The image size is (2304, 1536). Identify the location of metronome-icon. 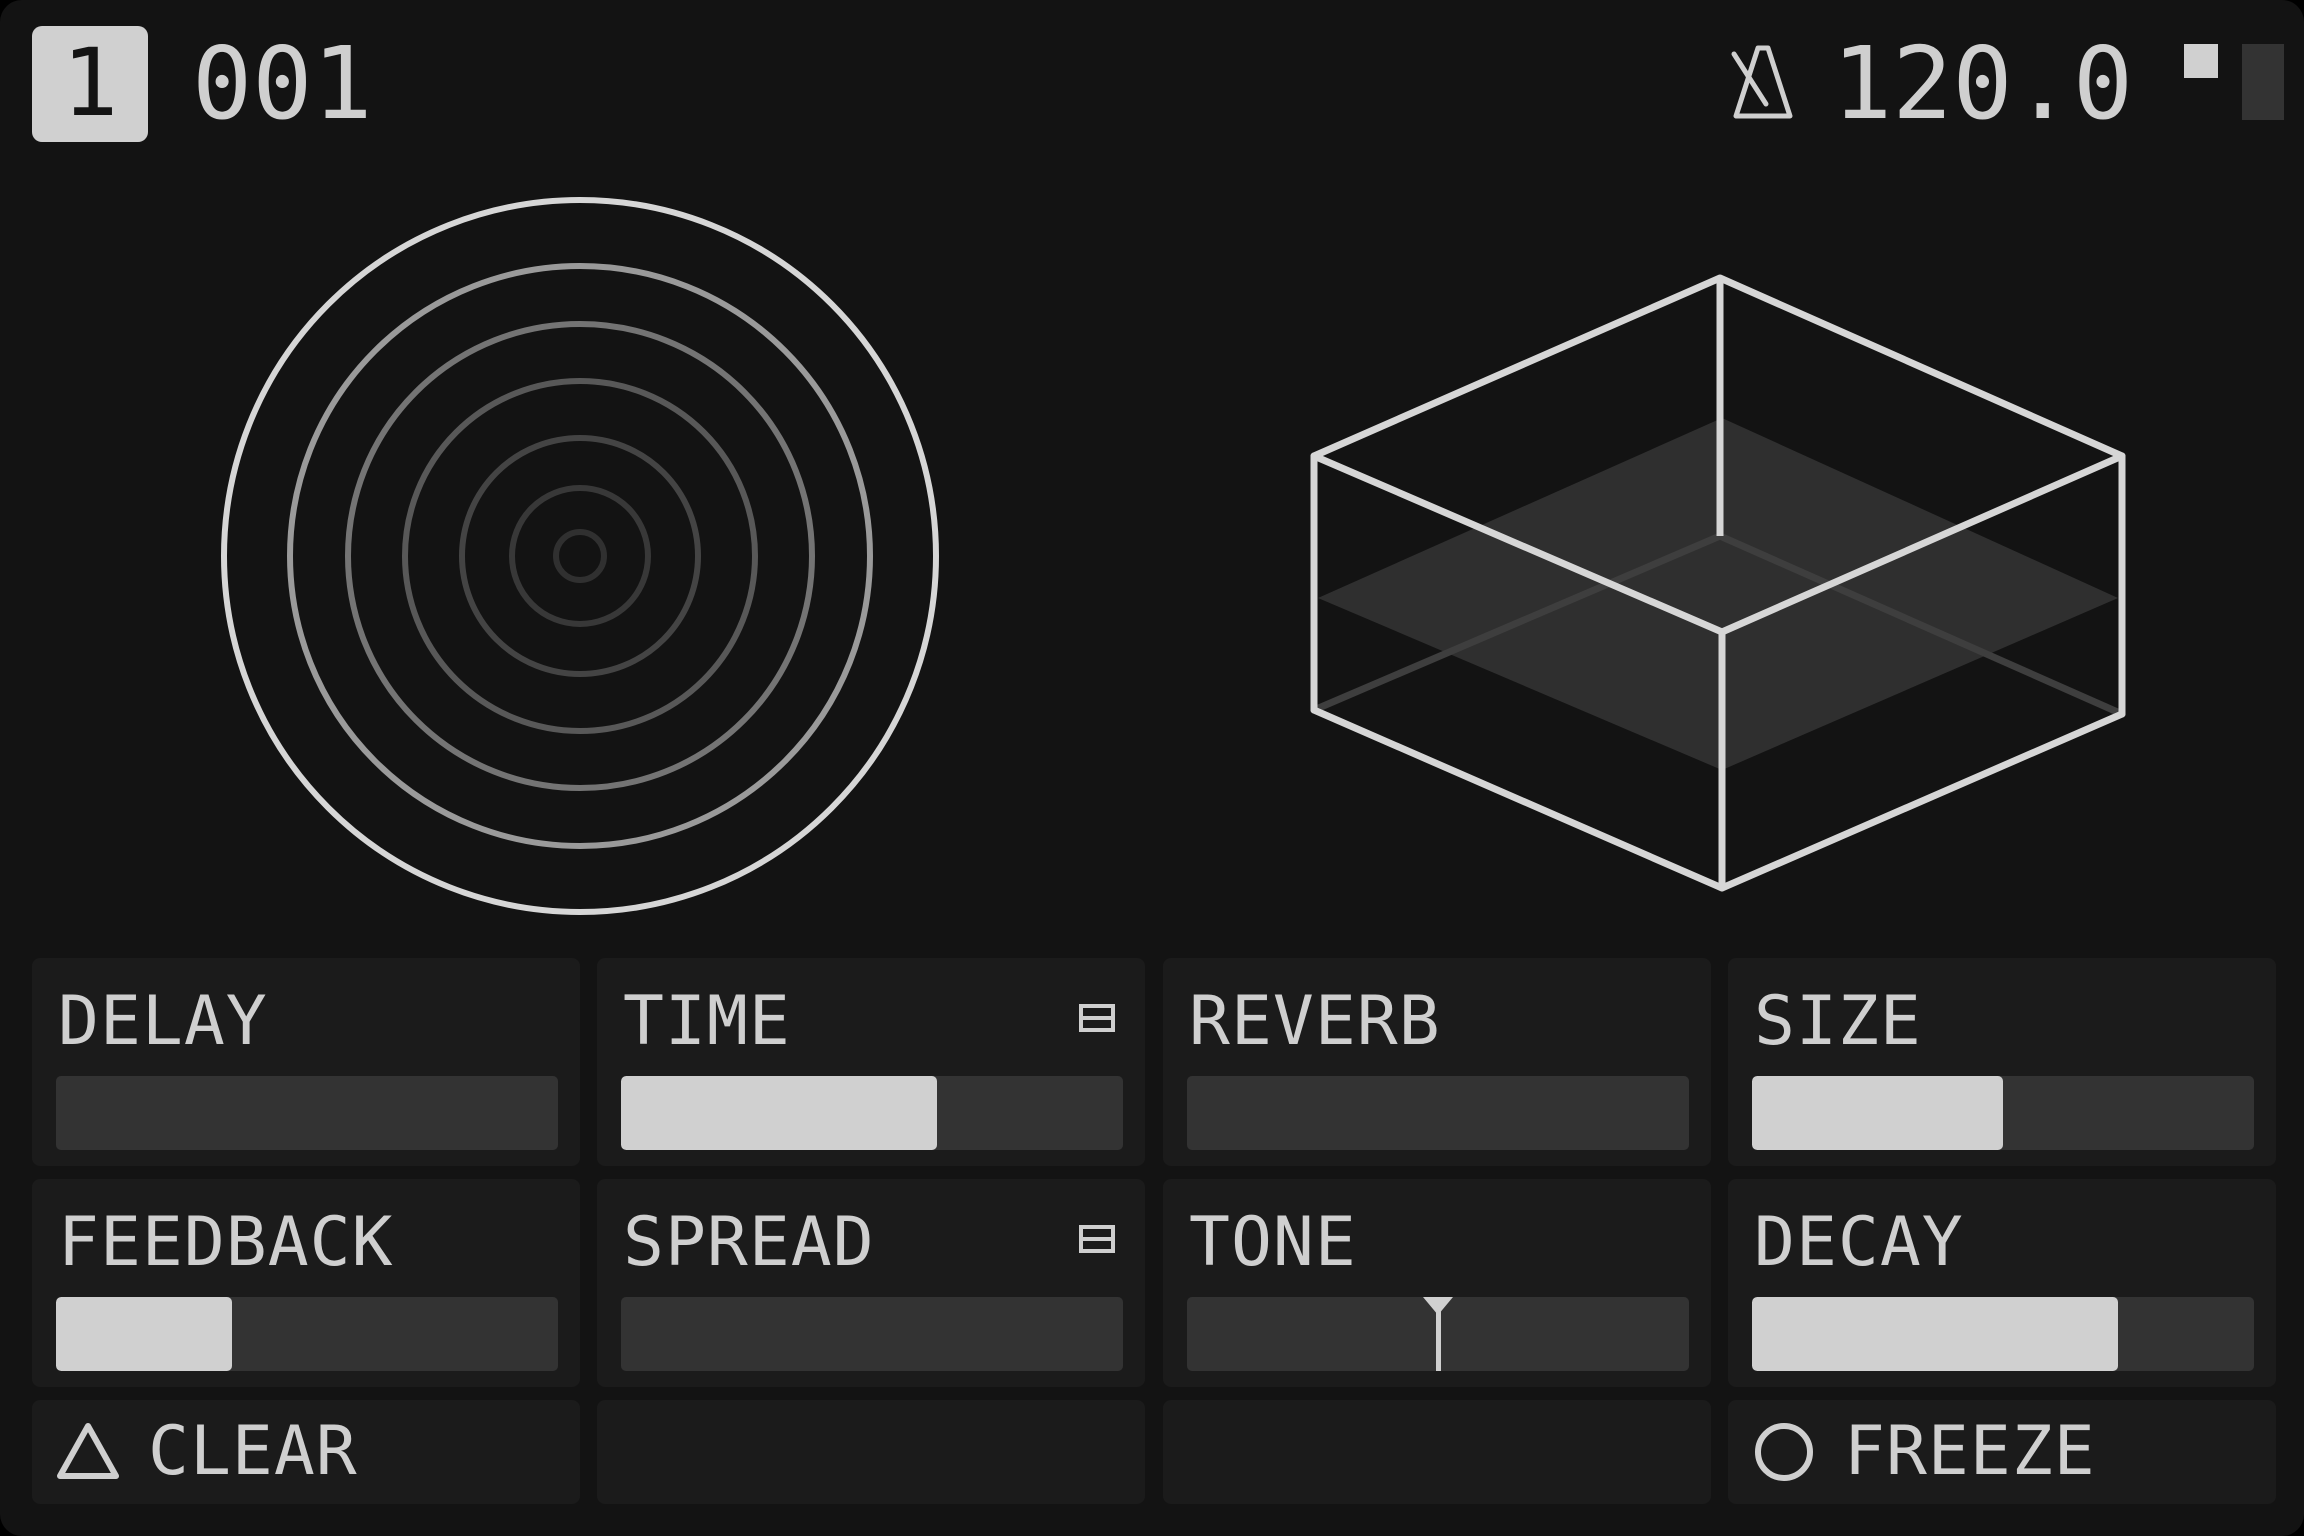
(1763, 82).